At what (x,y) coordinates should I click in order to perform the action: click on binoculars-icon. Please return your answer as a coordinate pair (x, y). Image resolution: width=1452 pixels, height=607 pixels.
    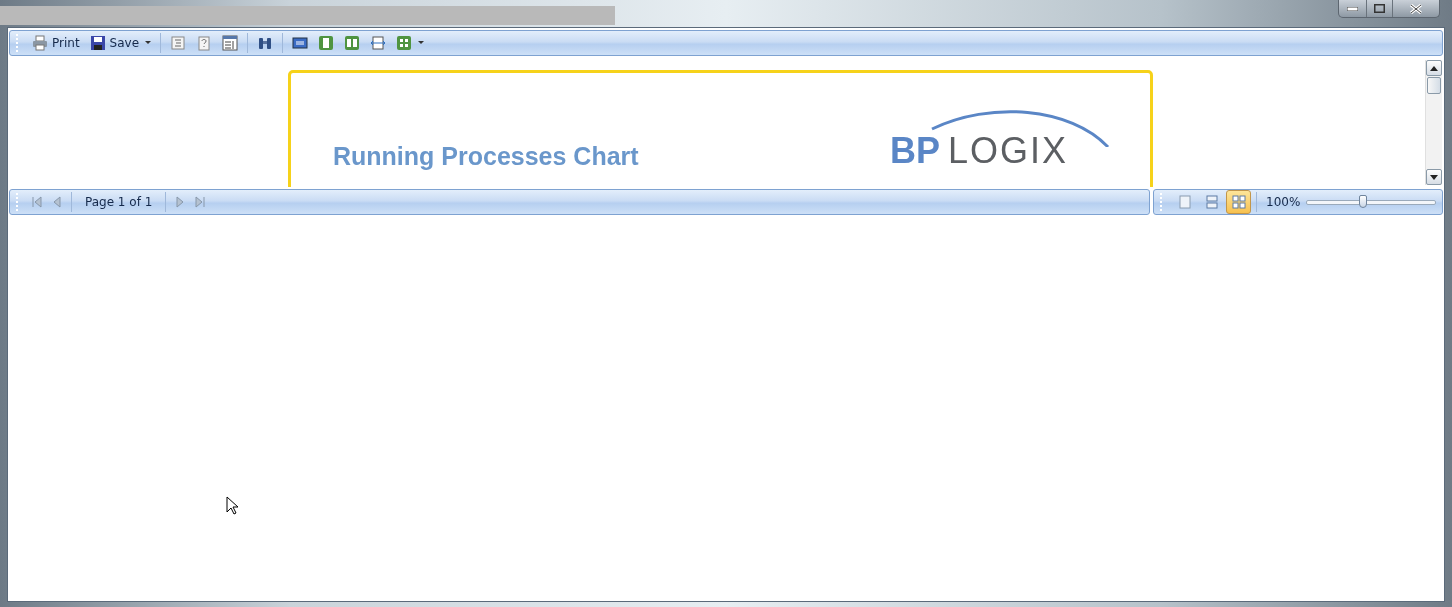
    Looking at the image, I should click on (265, 43).